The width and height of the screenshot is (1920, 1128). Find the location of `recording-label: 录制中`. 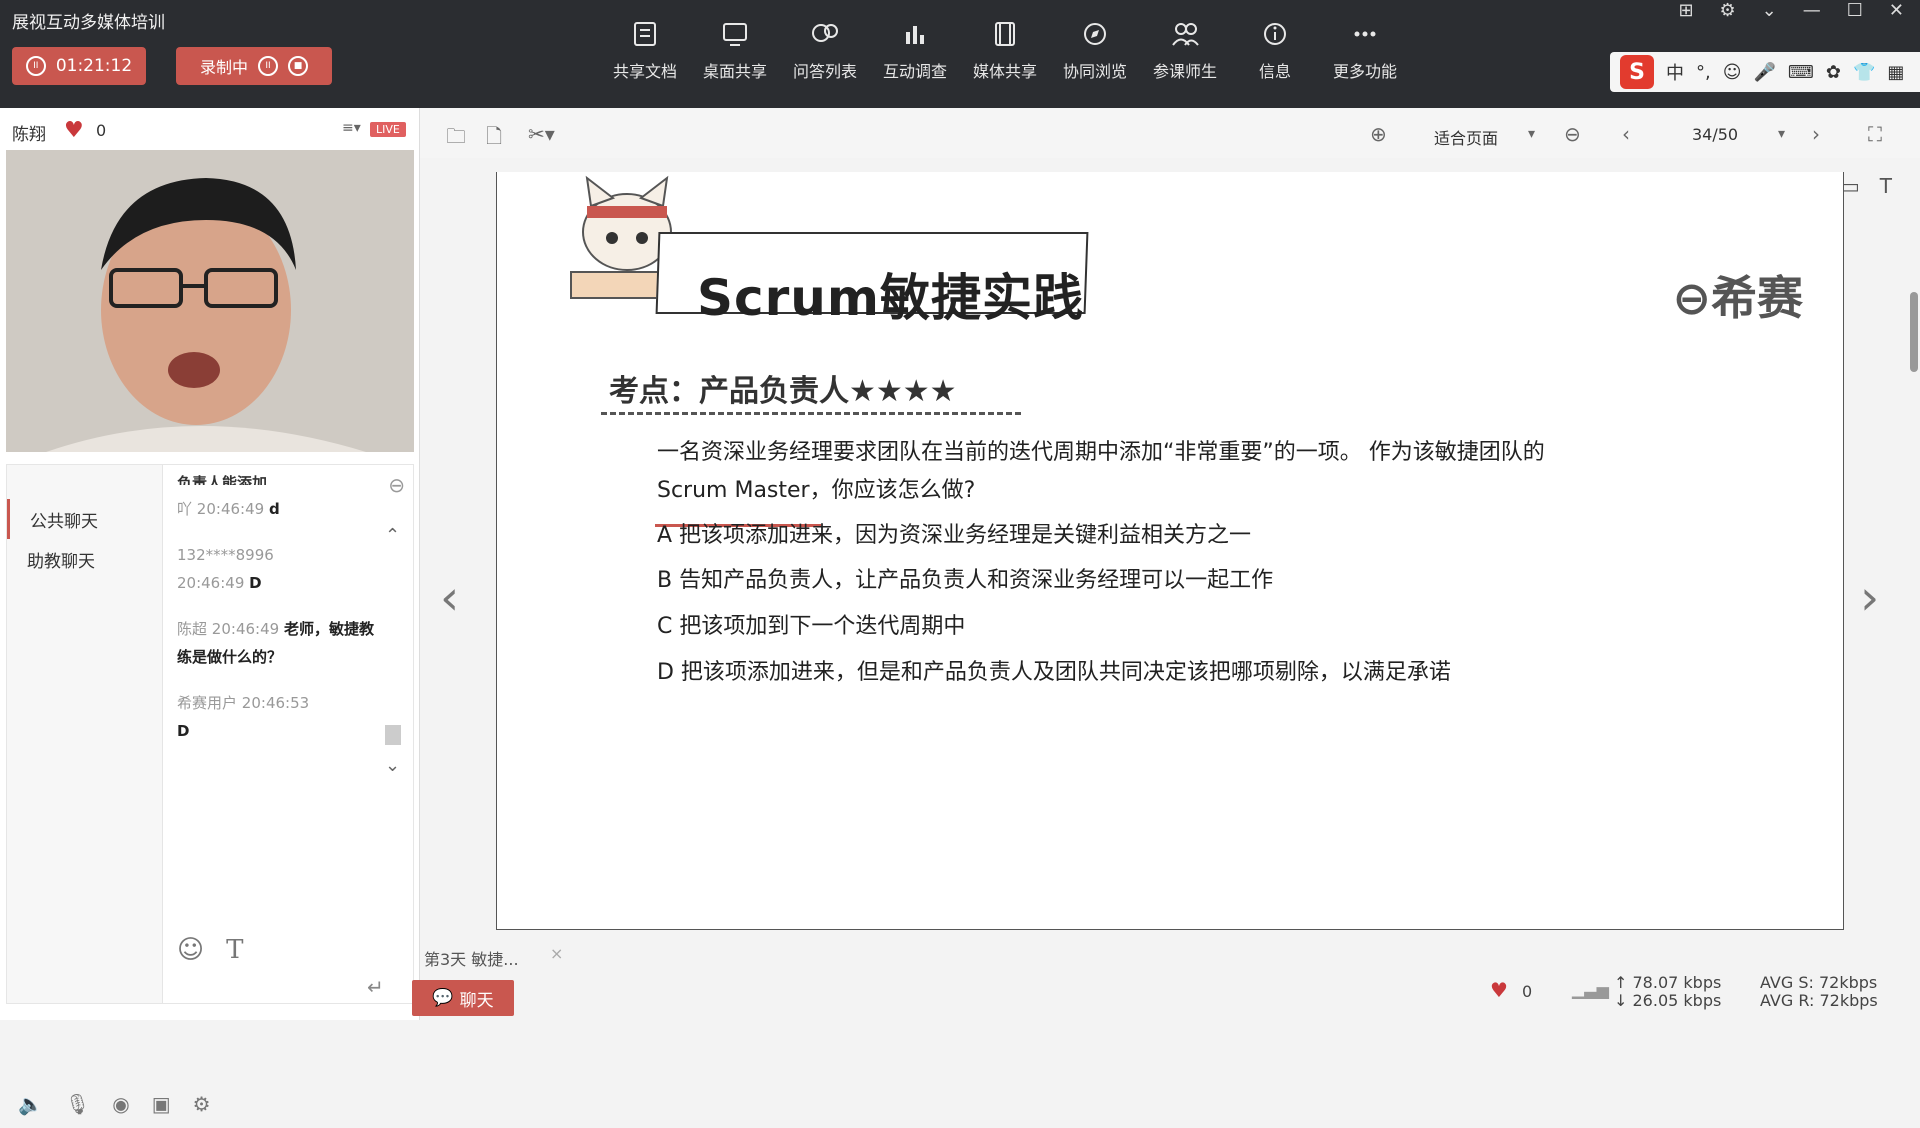

recording-label: 录制中 is located at coordinates (223, 67).